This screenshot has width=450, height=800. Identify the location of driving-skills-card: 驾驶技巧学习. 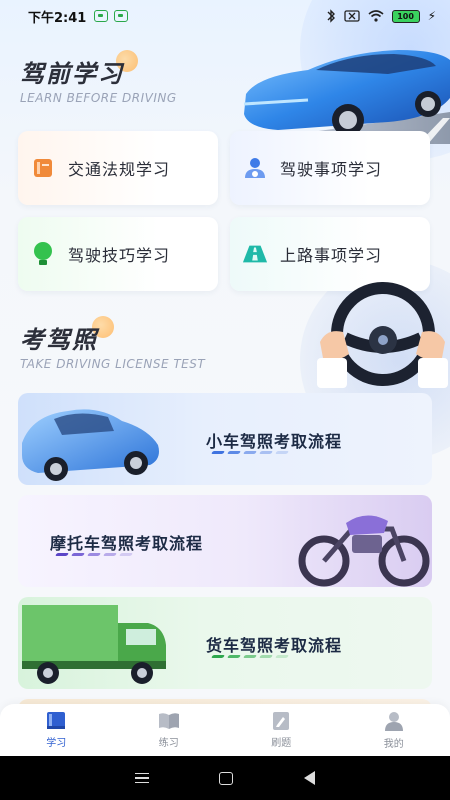
(118, 254).